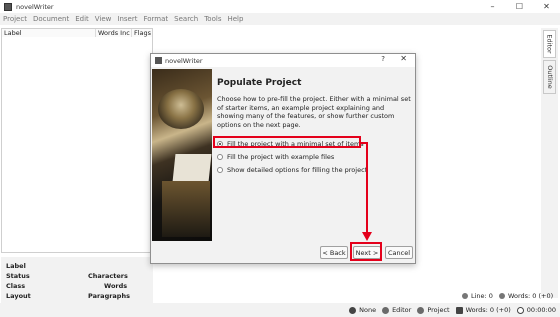 The width and height of the screenshot is (560, 317). I want to click on menu-document: Document, so click(51, 19).